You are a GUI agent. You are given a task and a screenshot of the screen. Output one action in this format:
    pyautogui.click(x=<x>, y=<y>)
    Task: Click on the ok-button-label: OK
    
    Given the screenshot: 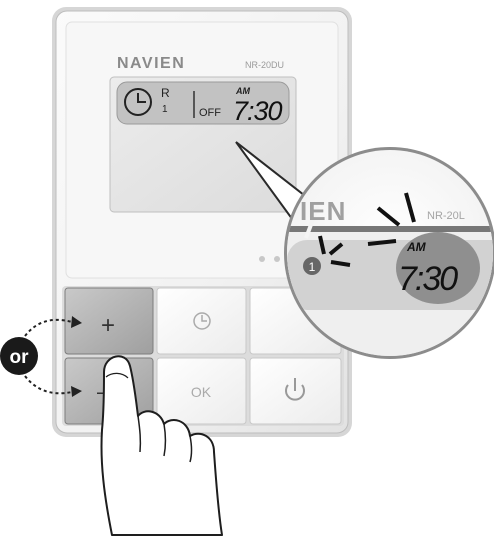 What is the action you would take?
    pyautogui.click(x=201, y=392)
    